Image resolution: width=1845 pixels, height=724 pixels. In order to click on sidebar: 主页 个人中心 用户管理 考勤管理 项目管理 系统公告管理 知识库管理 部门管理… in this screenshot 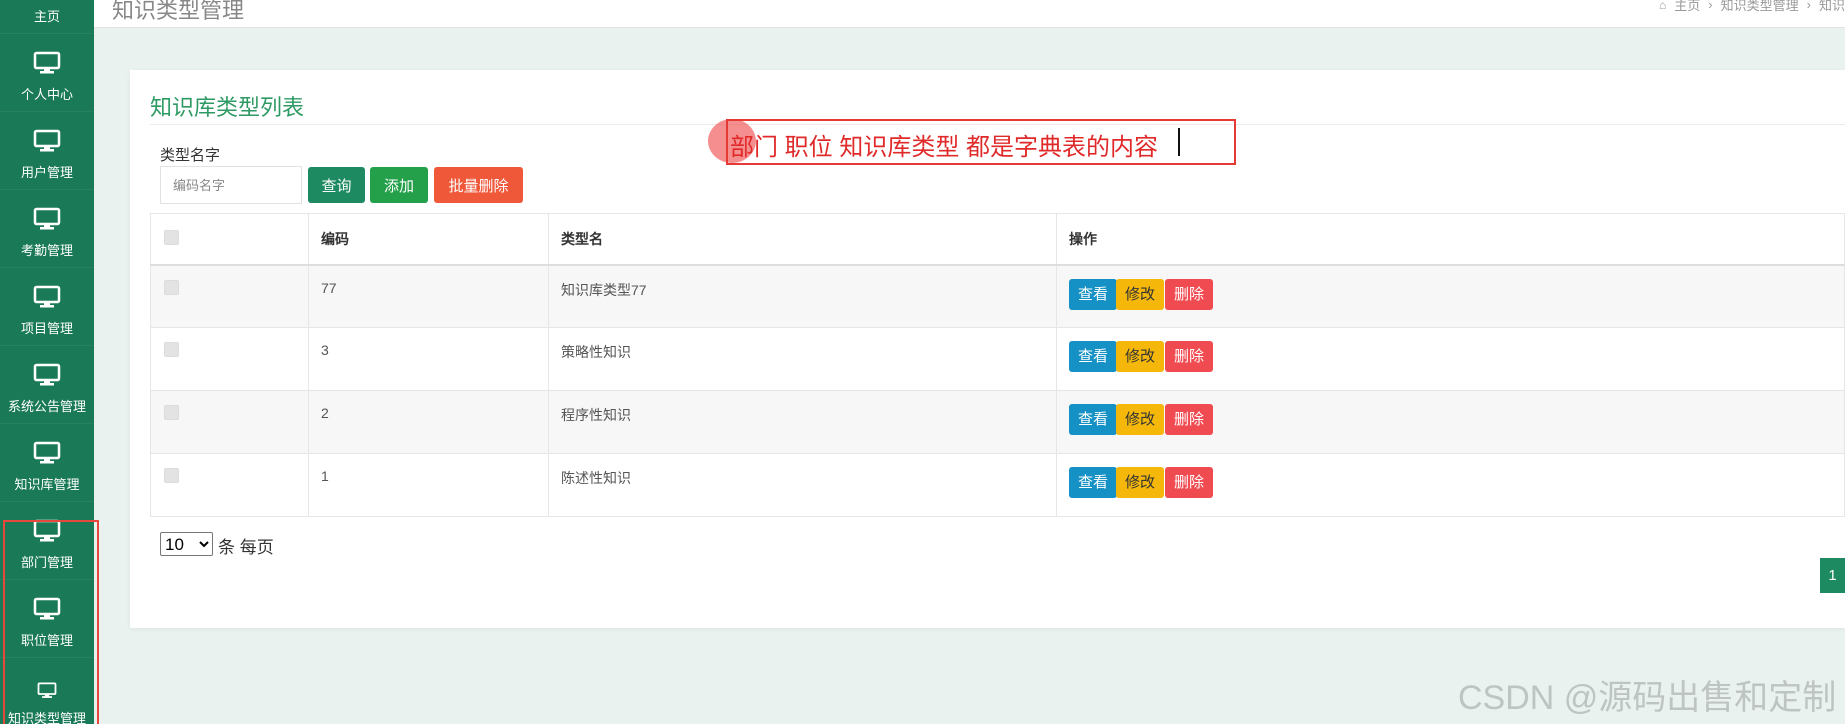, I will do `click(47, 362)`.